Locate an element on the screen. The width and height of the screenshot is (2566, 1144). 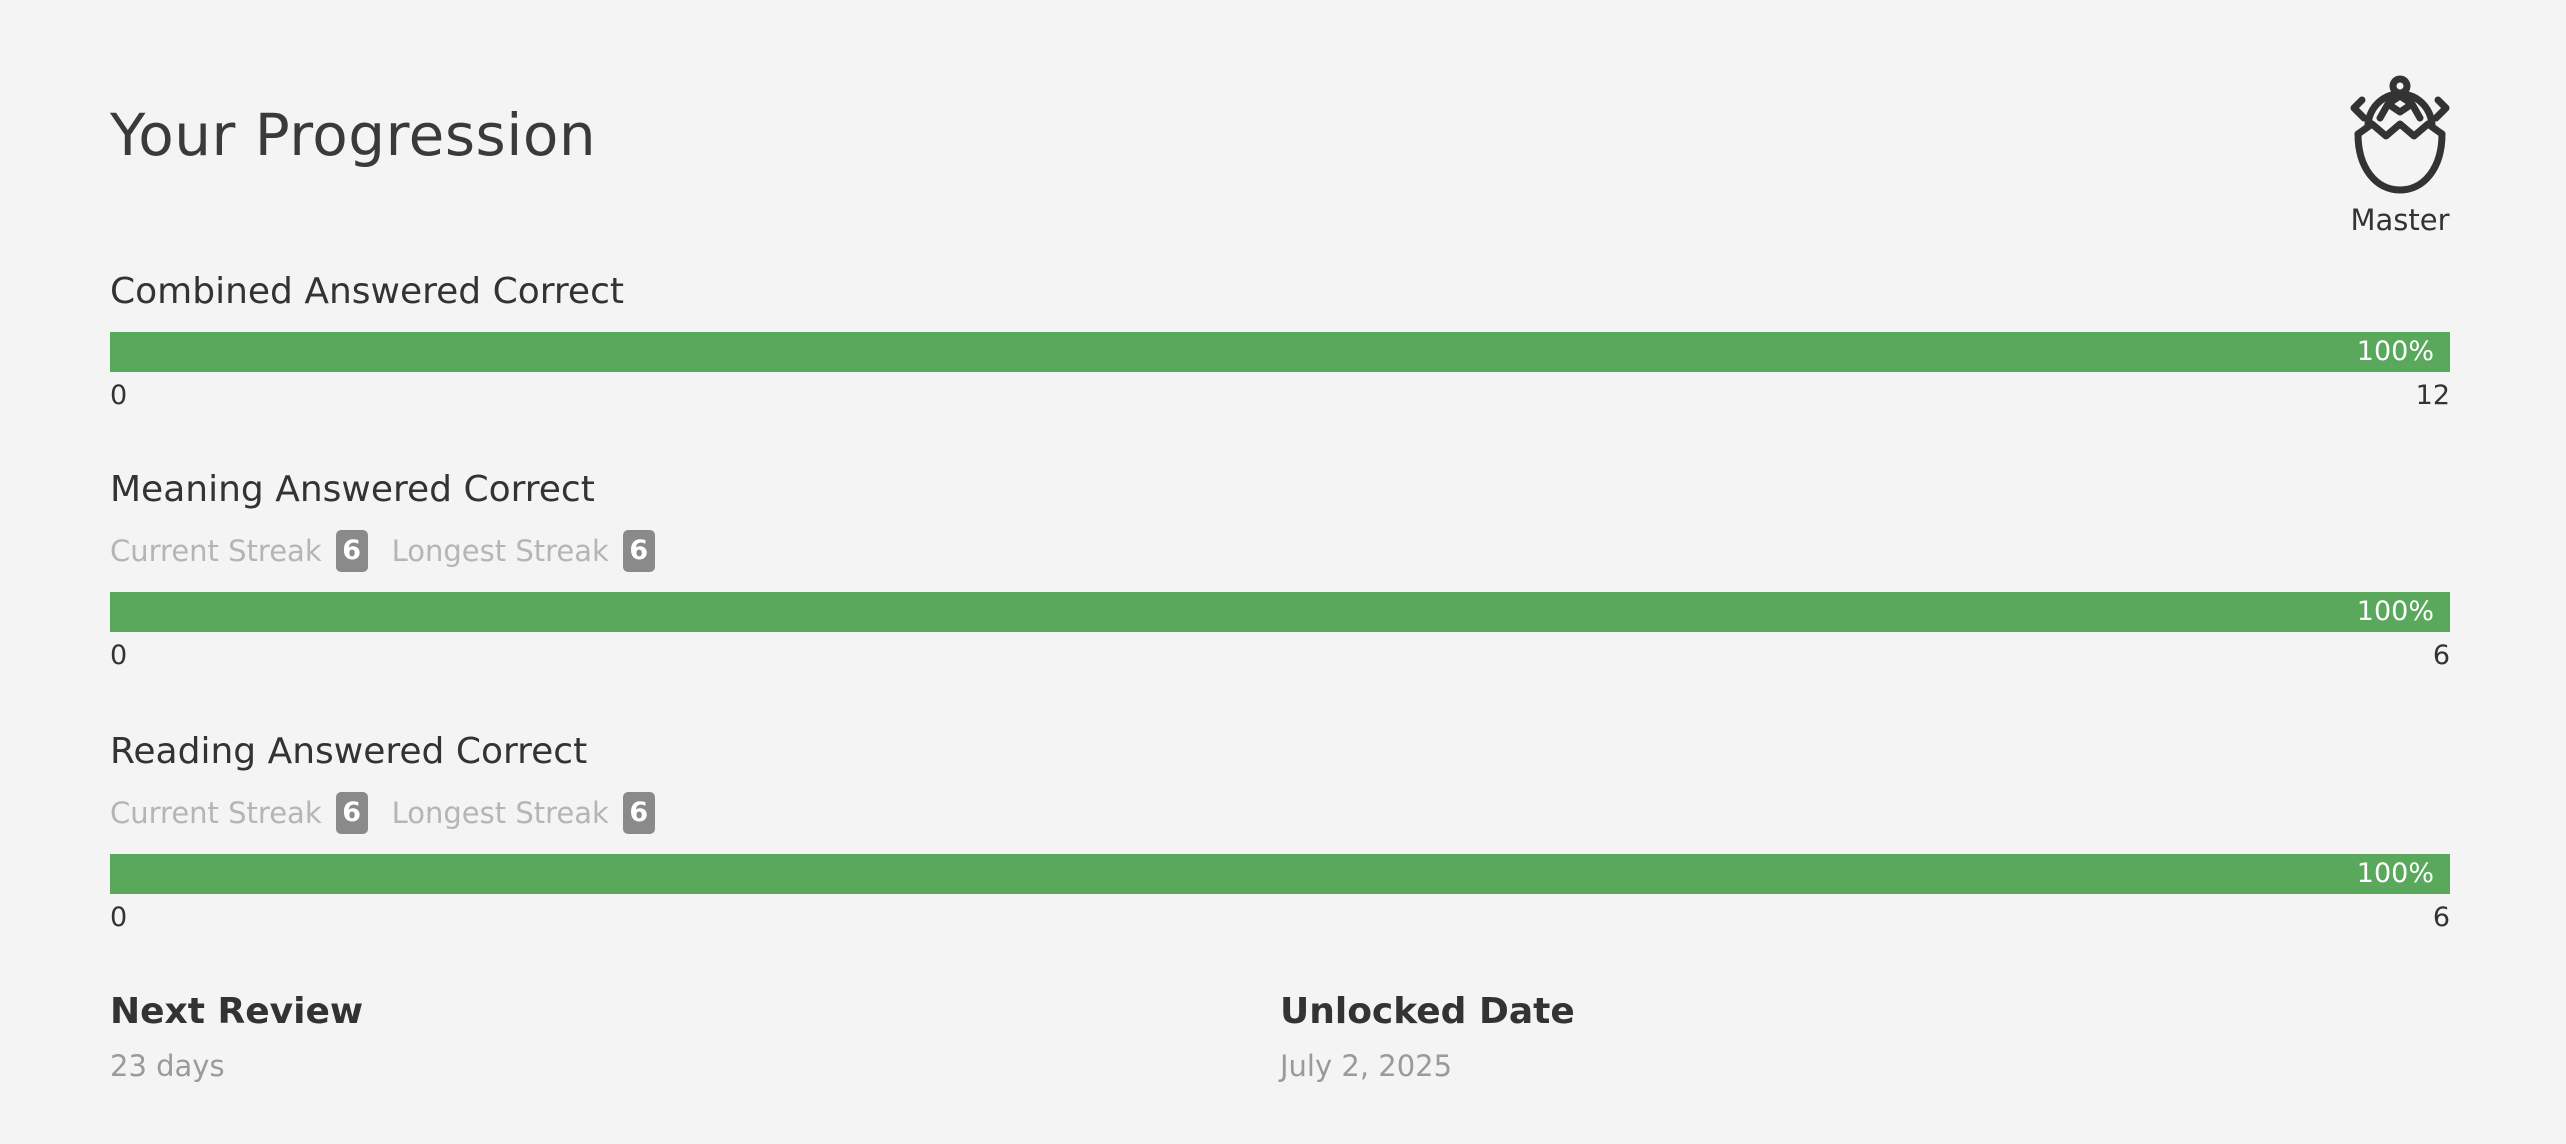
reading-longest-streak-badge: 6 is located at coordinates (638, 813).